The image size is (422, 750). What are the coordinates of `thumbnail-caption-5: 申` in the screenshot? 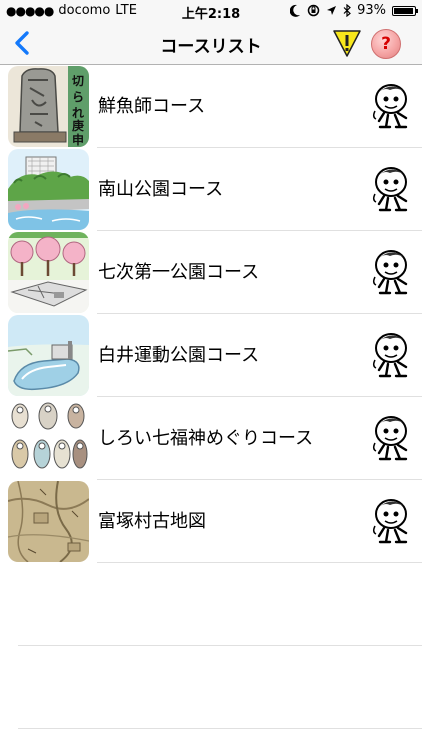 It's located at (78, 139).